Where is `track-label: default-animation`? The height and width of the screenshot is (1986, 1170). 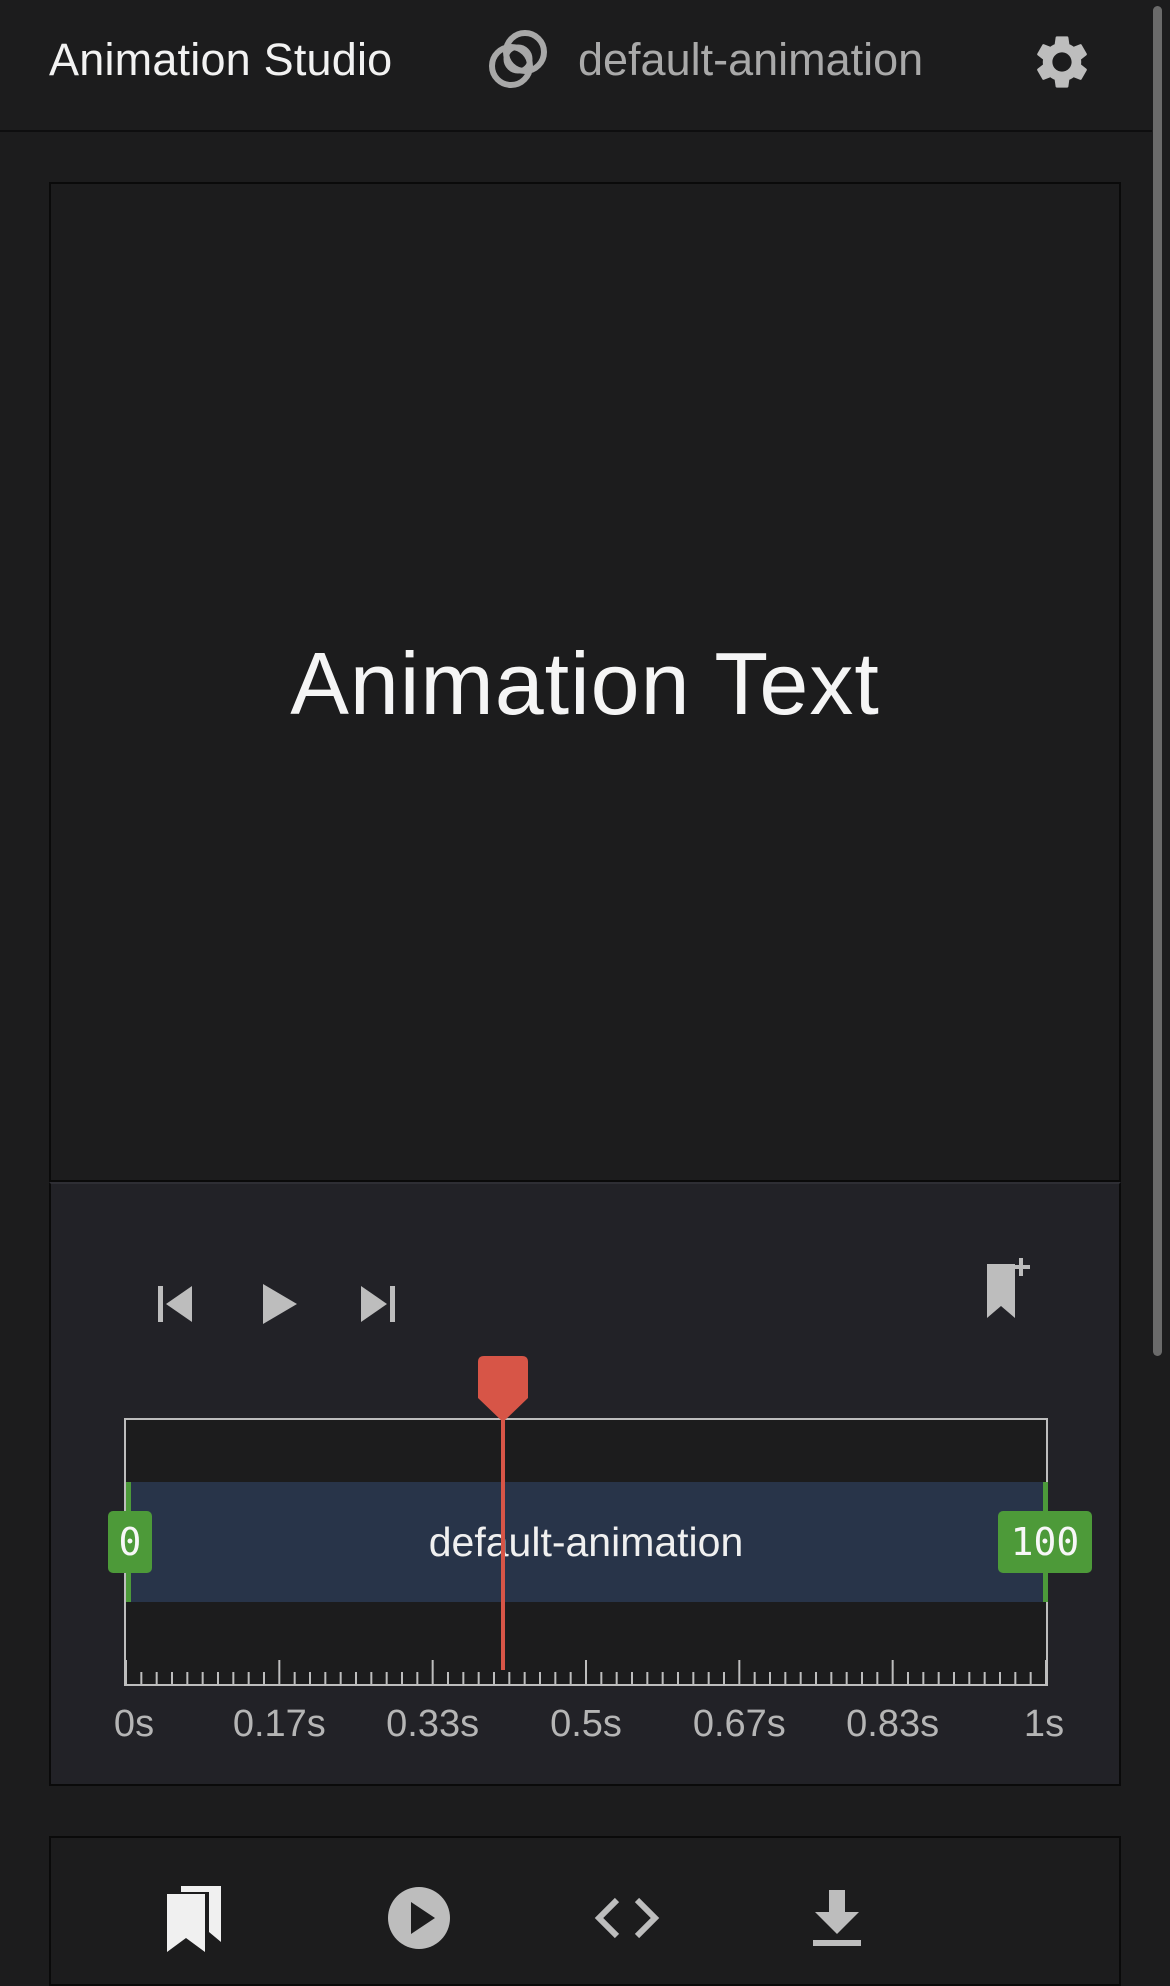 track-label: default-animation is located at coordinates (586, 1542).